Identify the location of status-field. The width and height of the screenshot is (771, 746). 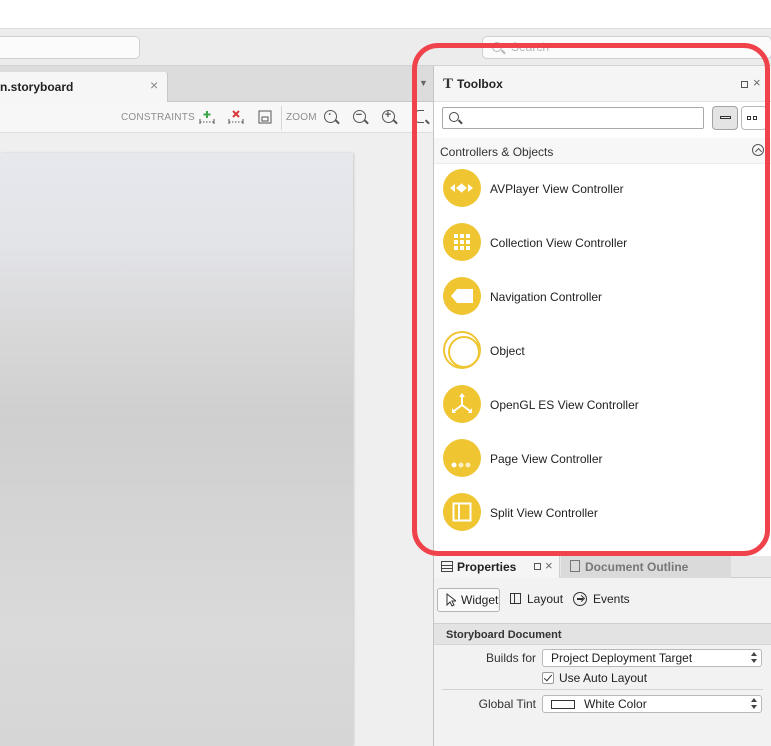
(70, 47).